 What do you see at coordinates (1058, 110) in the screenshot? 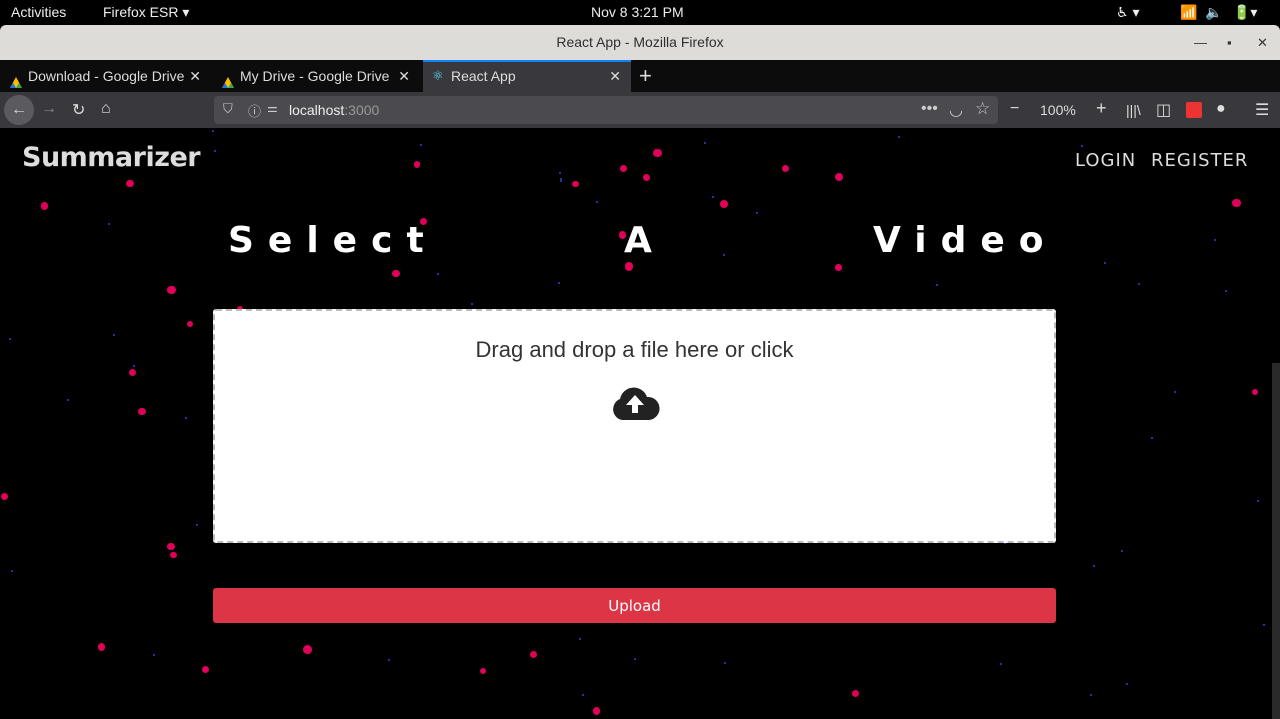
I see `zoom-level: 100%` at bounding box center [1058, 110].